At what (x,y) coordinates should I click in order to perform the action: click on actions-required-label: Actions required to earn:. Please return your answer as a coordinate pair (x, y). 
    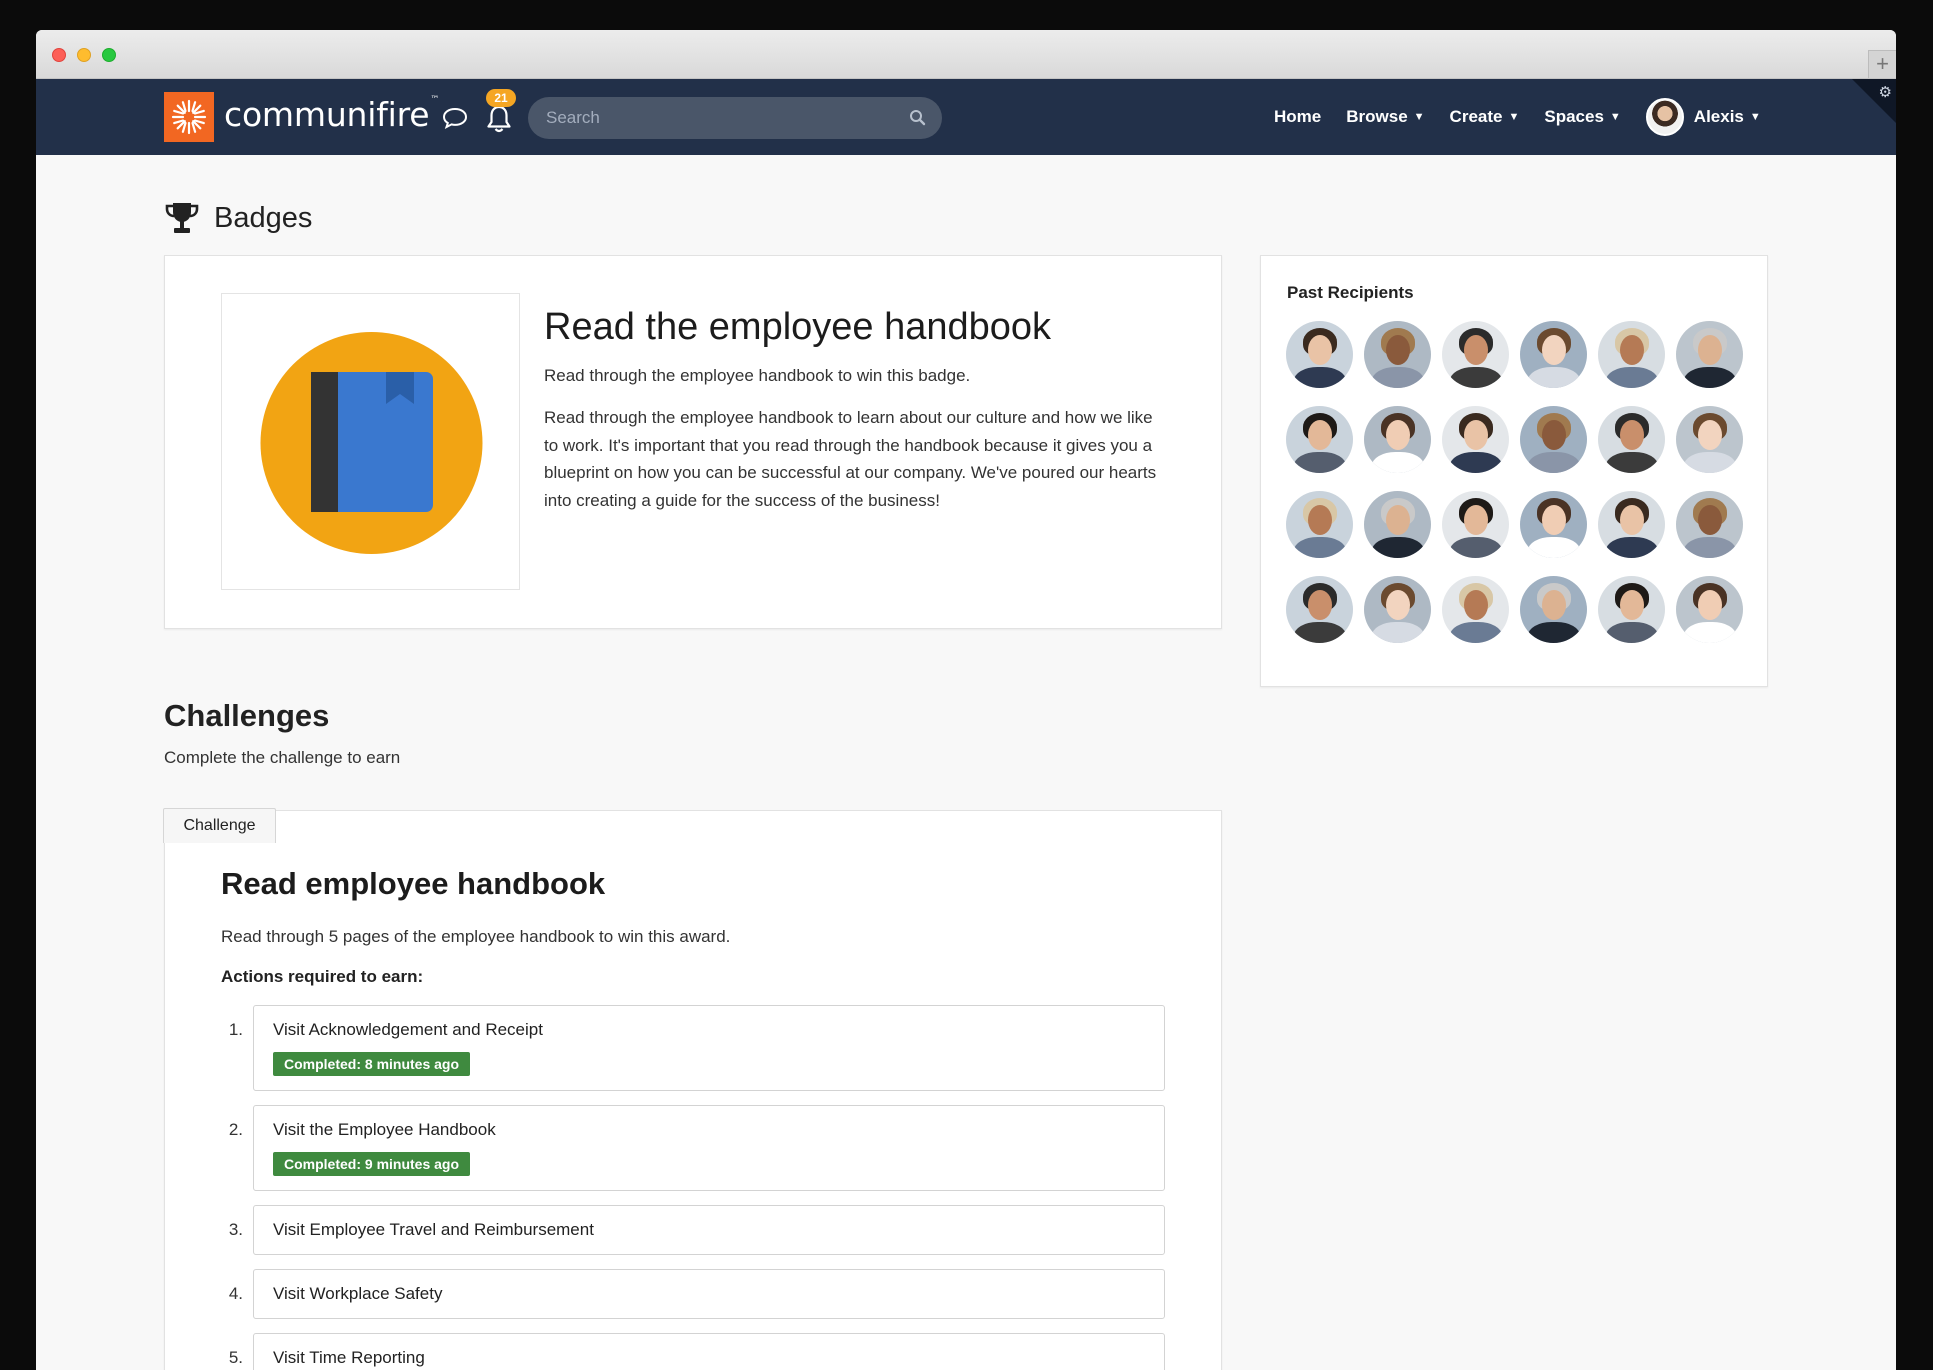
    Looking at the image, I should click on (322, 976).